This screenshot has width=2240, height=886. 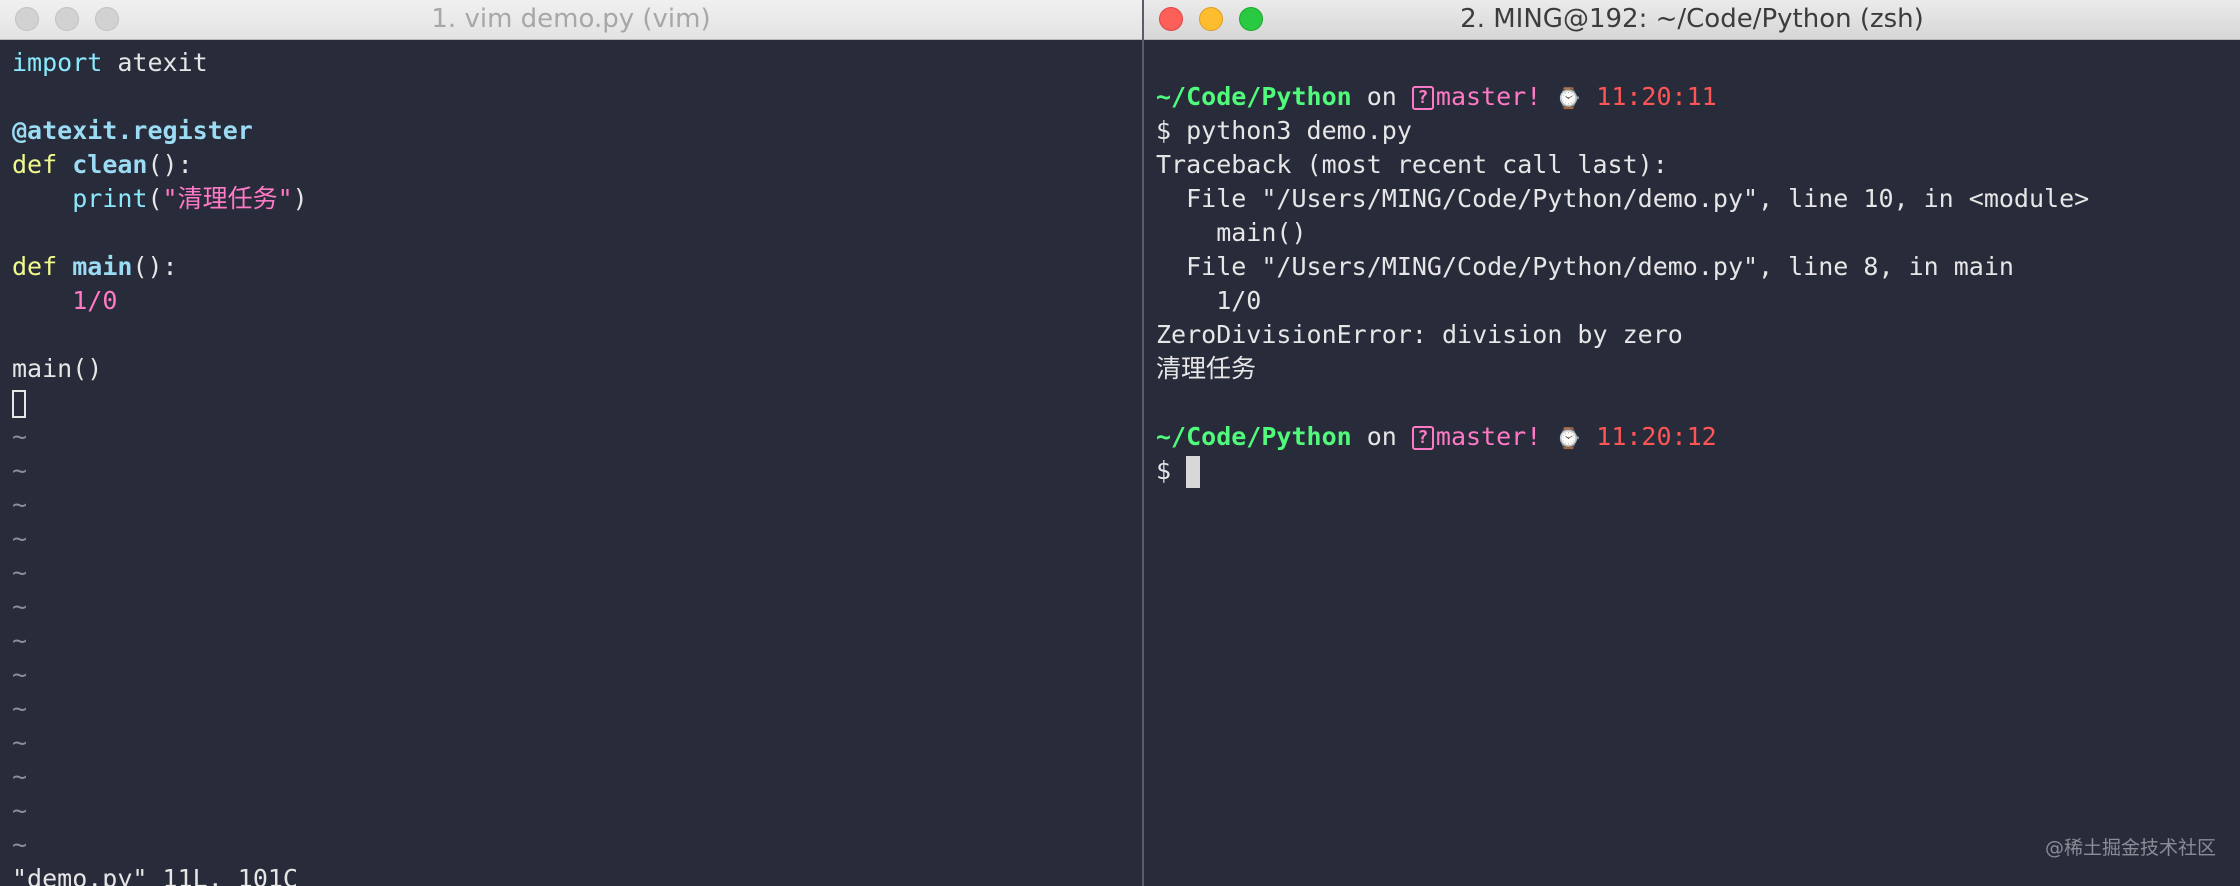 I want to click on builtin: print, so click(x=110, y=198).